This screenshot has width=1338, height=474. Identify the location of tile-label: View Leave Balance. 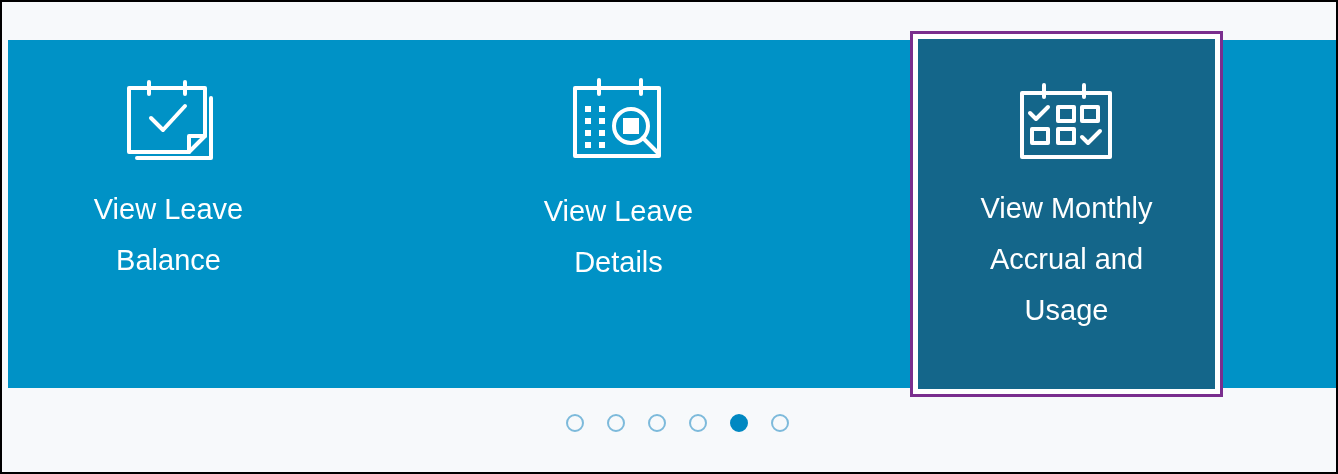
(168, 235).